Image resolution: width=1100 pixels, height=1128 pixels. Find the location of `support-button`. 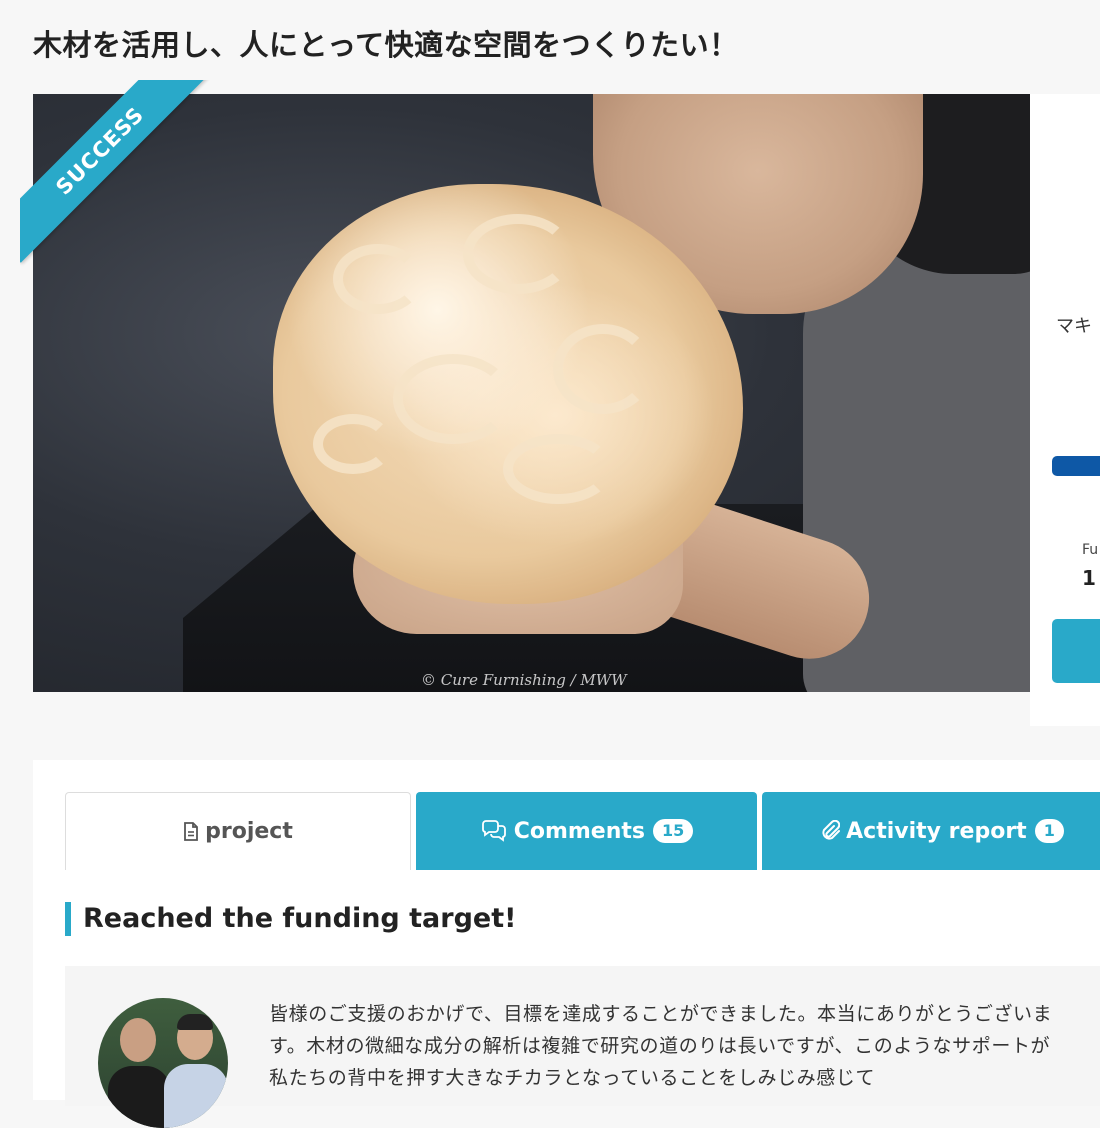

support-button is located at coordinates (1076, 651).